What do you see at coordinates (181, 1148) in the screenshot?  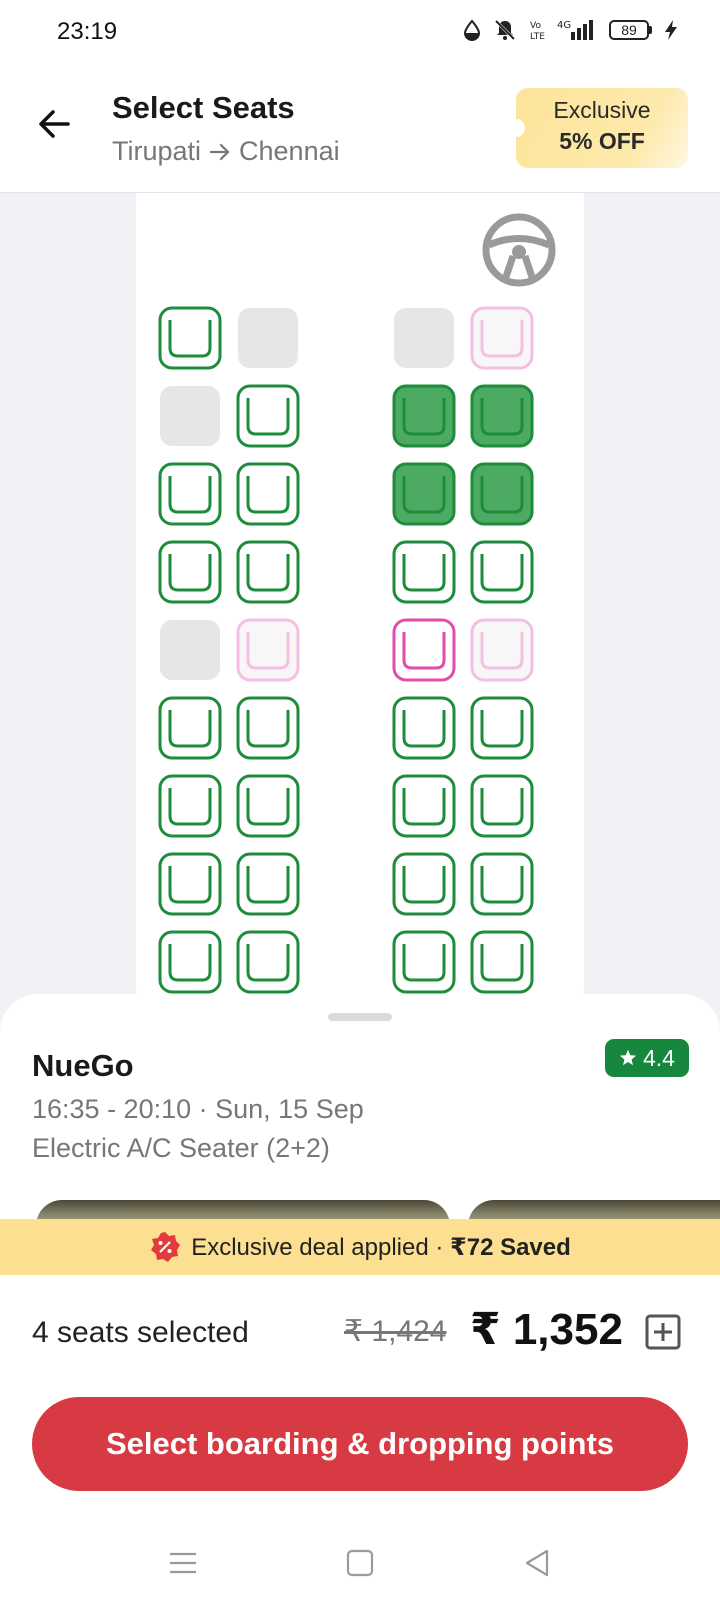 I see `bus-type: Electric A/C Seater (2+2)` at bounding box center [181, 1148].